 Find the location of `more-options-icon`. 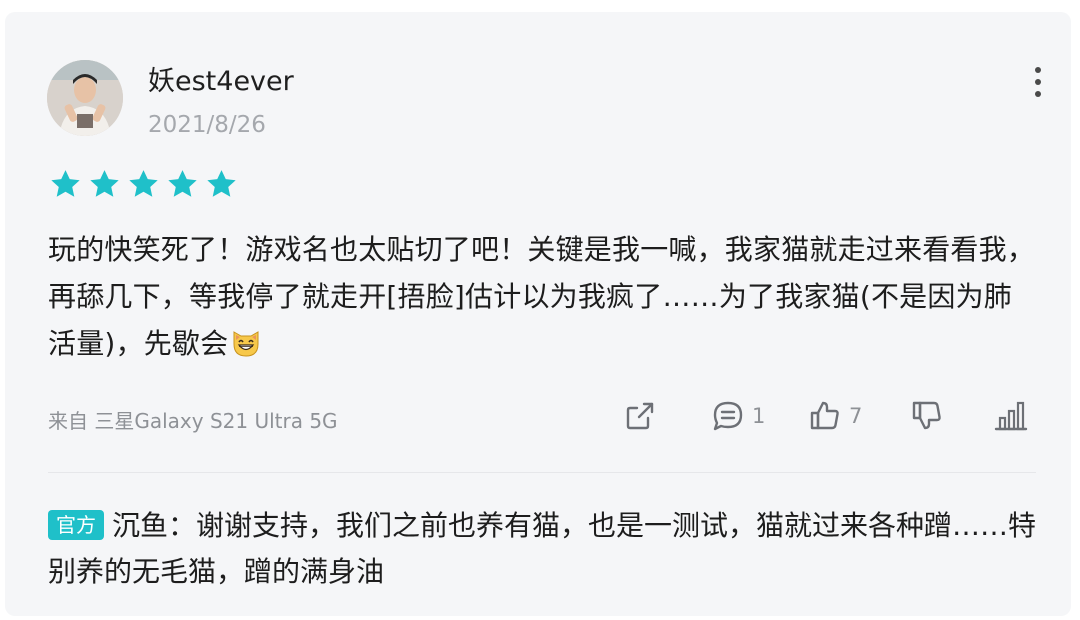

more-options-icon is located at coordinates (1038, 82).